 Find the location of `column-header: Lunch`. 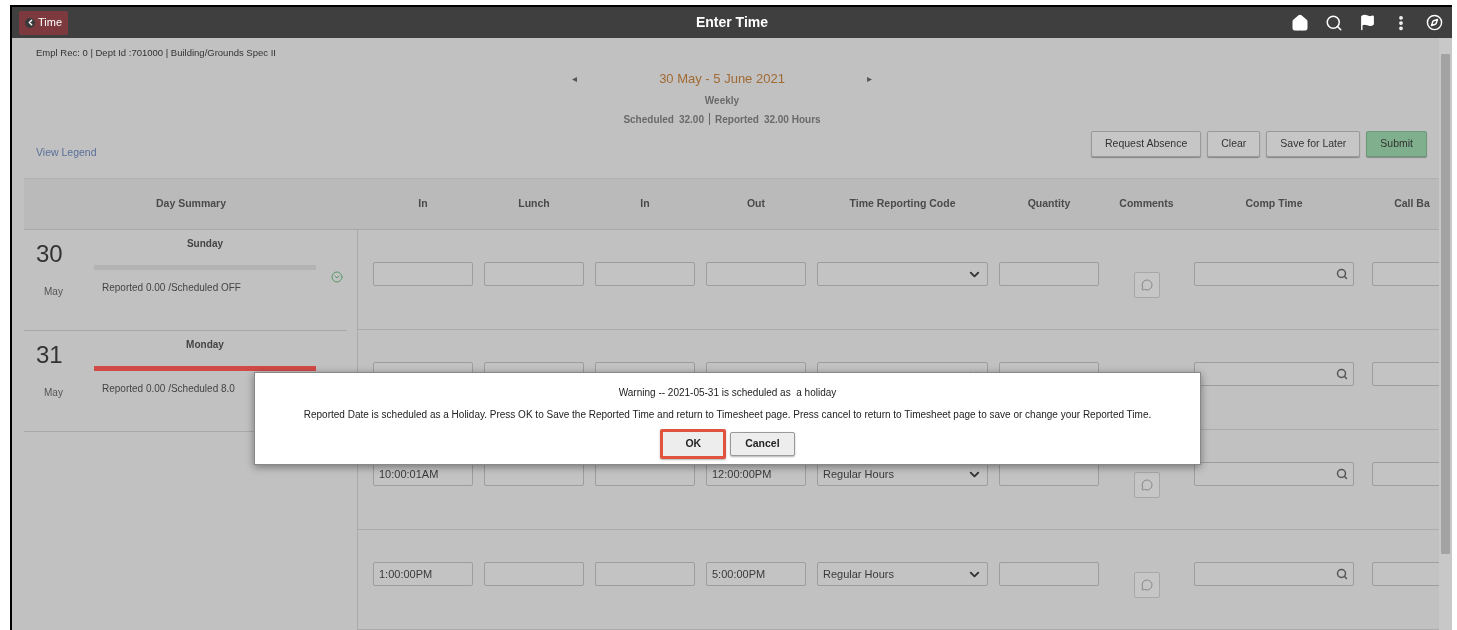

column-header: Lunch is located at coordinates (534, 204).